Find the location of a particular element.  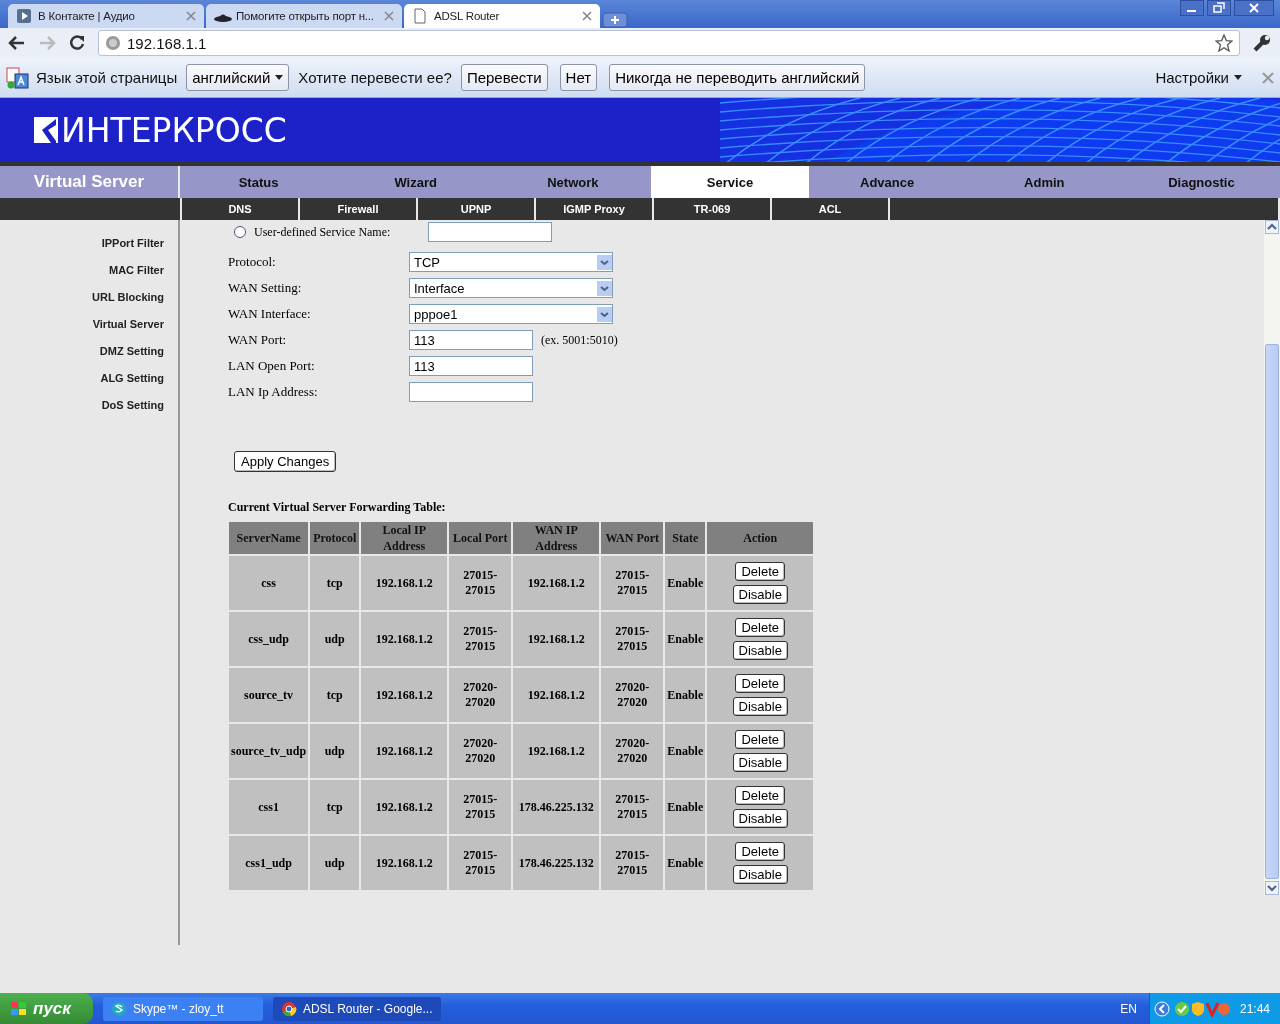

sidebar-link: DoS Setting is located at coordinates (132, 405).